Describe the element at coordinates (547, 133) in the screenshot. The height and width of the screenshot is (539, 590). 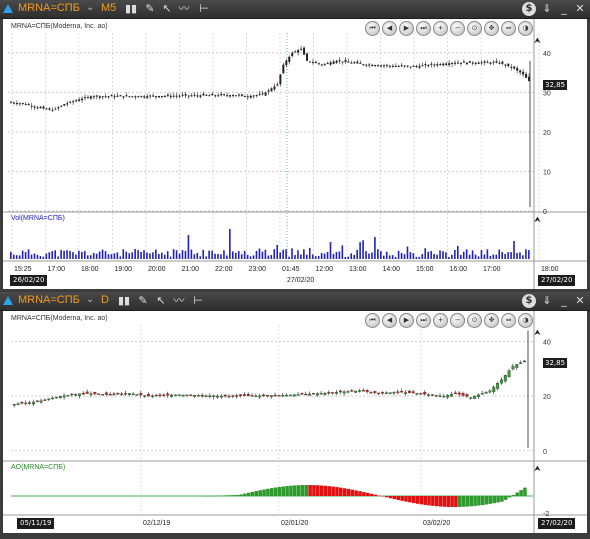
I see `y-tick-label: 20` at that location.